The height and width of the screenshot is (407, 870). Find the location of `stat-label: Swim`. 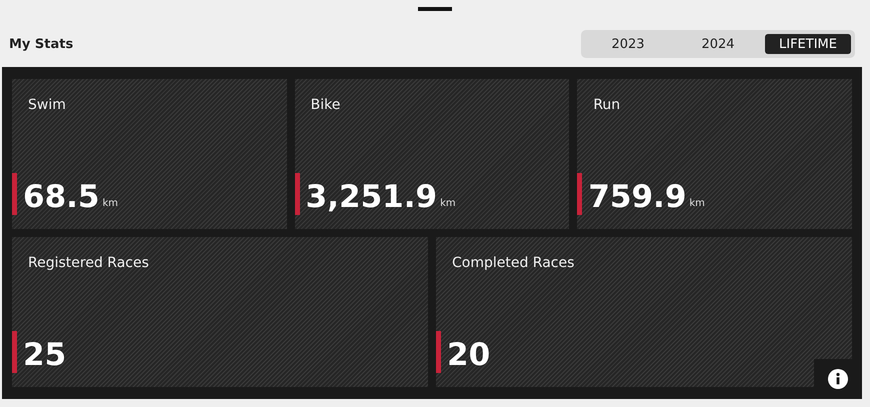

stat-label: Swim is located at coordinates (47, 105).